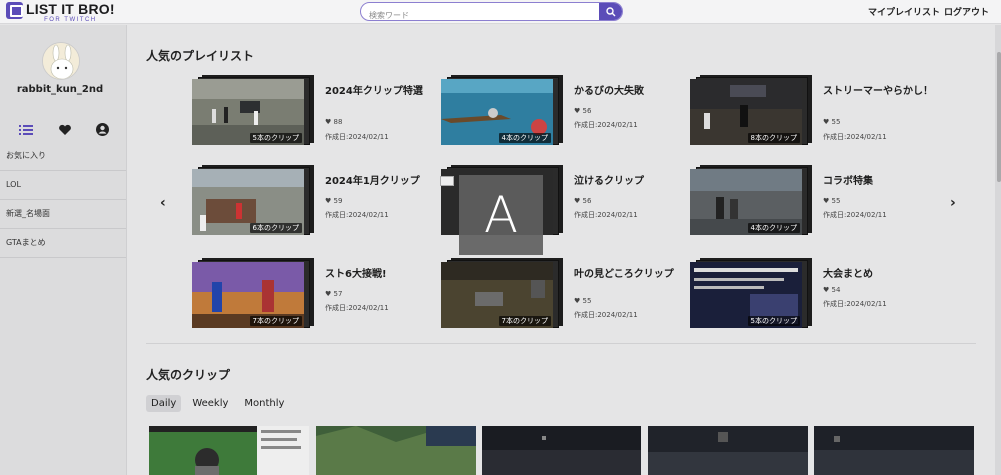 Image resolution: width=1001 pixels, height=475 pixels. I want to click on clip-count-badge: 8本のクリップ, so click(773, 138).